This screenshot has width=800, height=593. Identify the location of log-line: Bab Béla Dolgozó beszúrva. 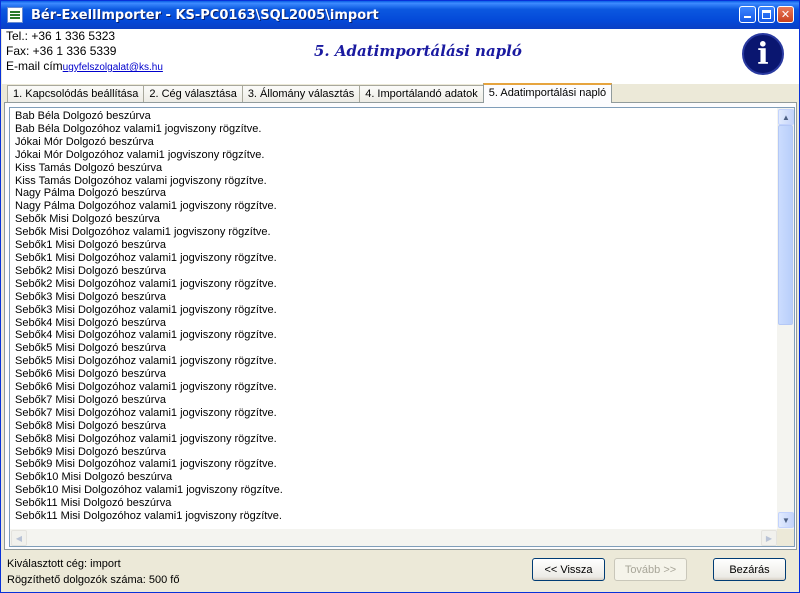
(83, 116).